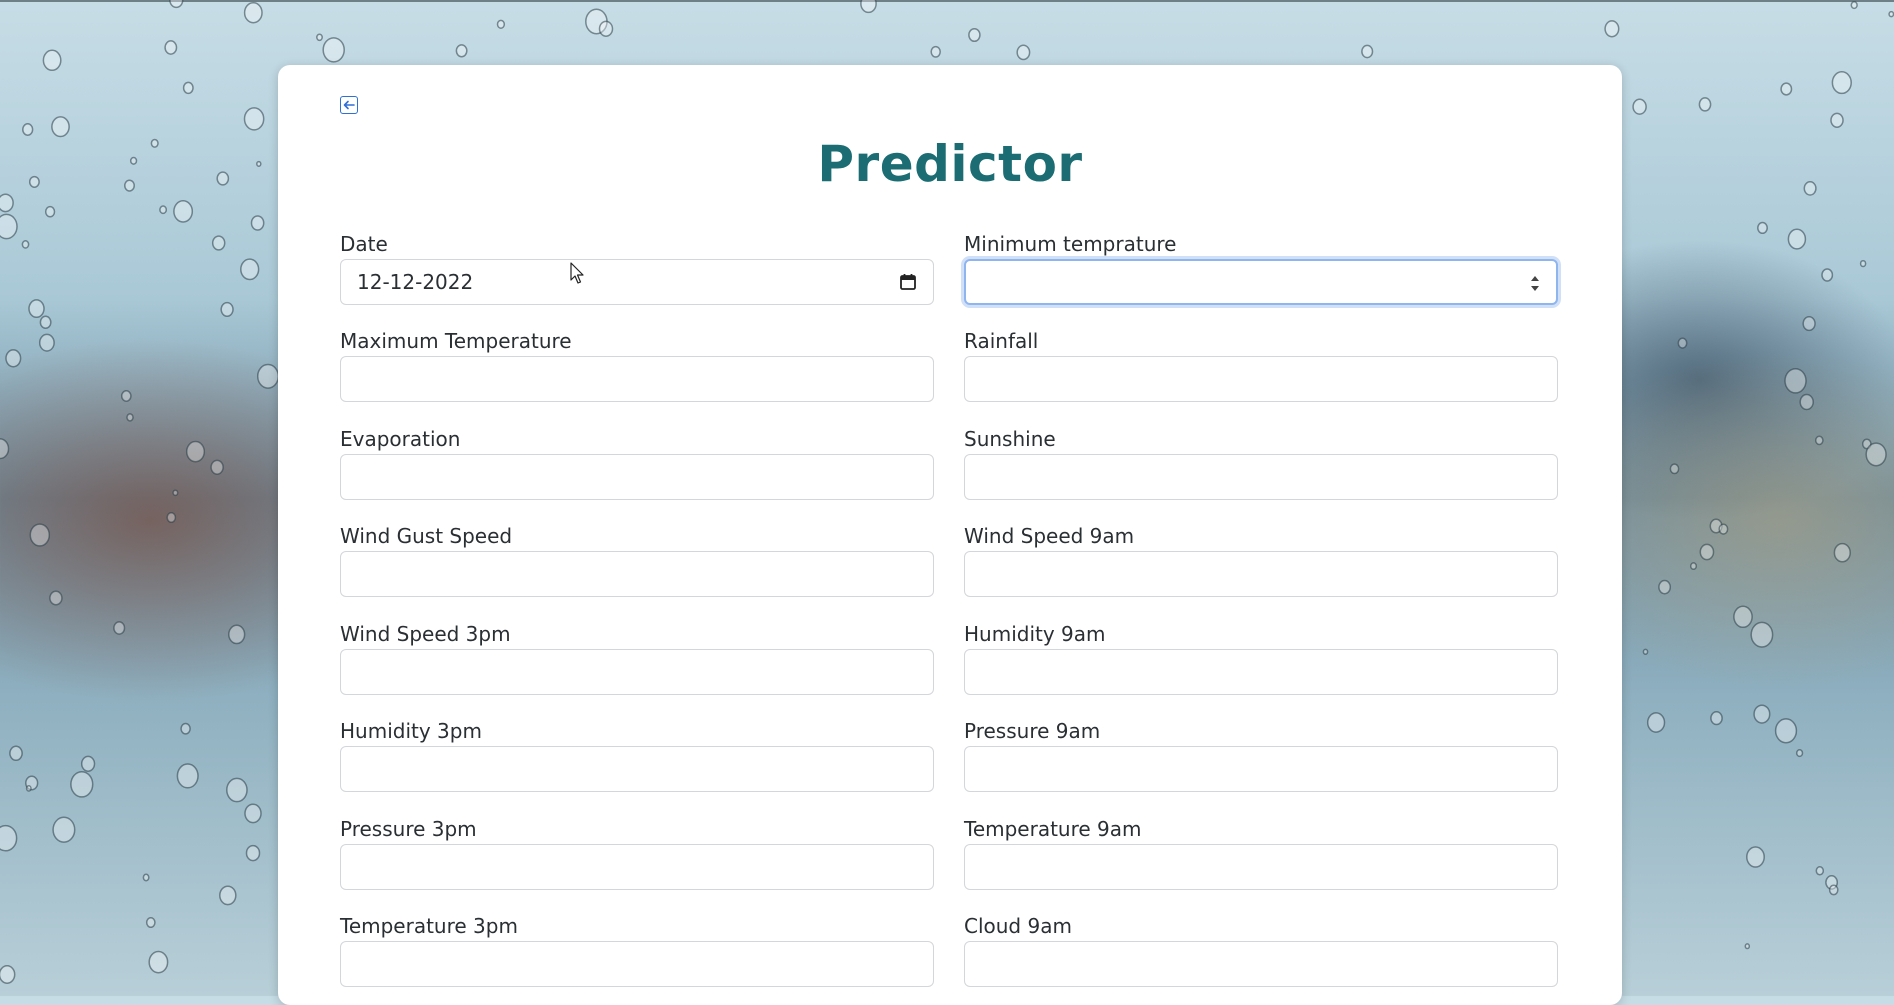 The height and width of the screenshot is (1005, 1894). I want to click on calendar-icon, so click(908, 282).